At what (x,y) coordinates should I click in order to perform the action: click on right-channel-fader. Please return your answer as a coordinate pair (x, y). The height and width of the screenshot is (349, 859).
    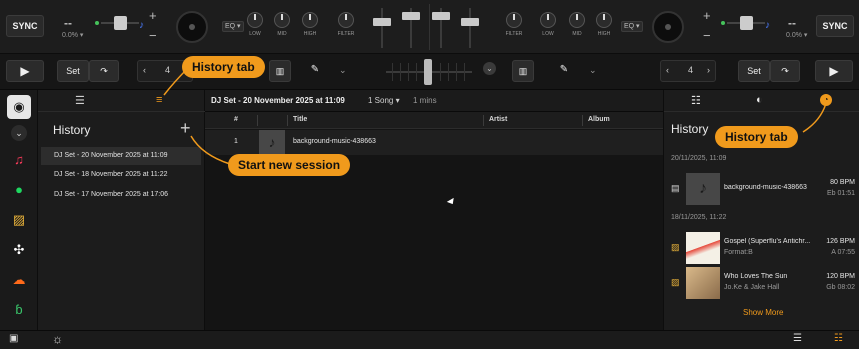
    Looking at the image, I should click on (470, 28).